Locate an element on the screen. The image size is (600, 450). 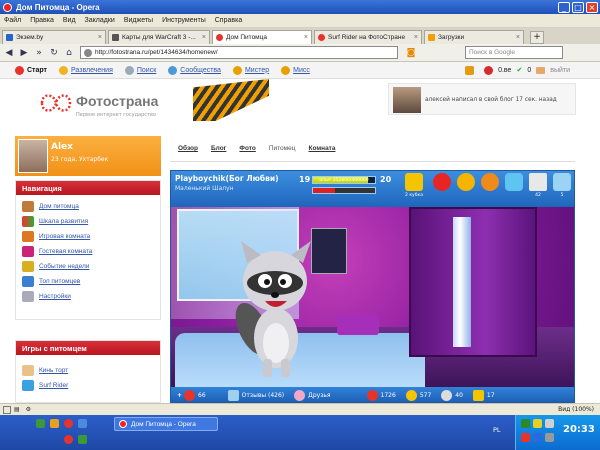
volume-icon is located at coordinates (549, 437).